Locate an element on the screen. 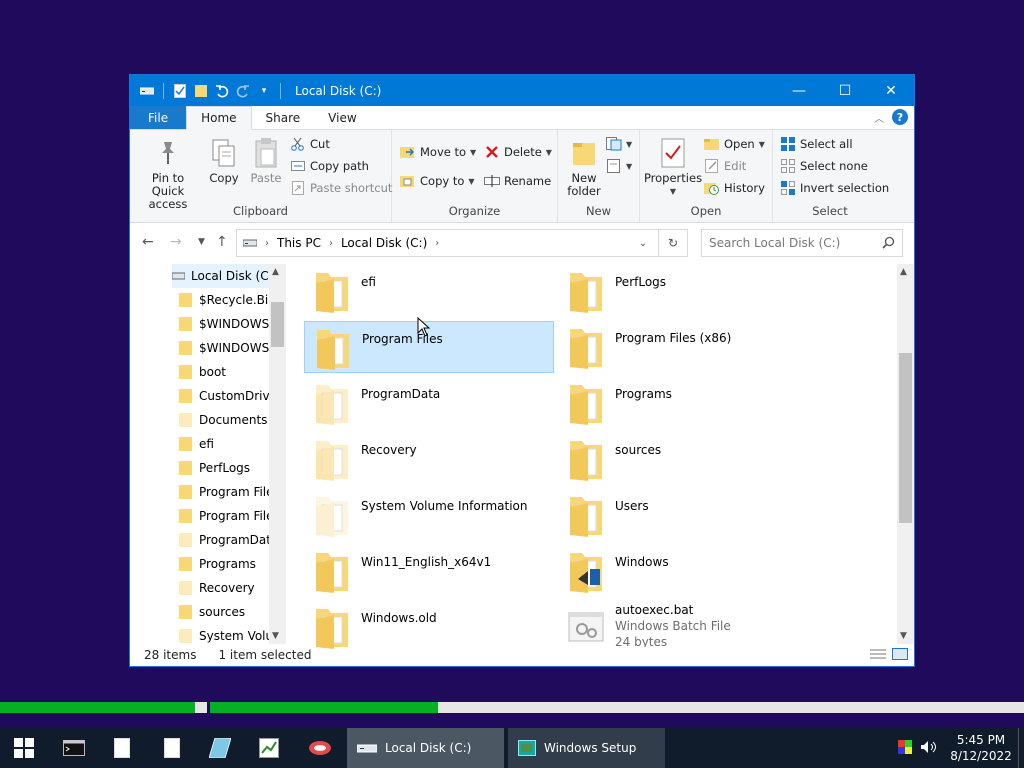 The width and height of the screenshot is (1024, 768). history-button: History is located at coordinates (734, 188).